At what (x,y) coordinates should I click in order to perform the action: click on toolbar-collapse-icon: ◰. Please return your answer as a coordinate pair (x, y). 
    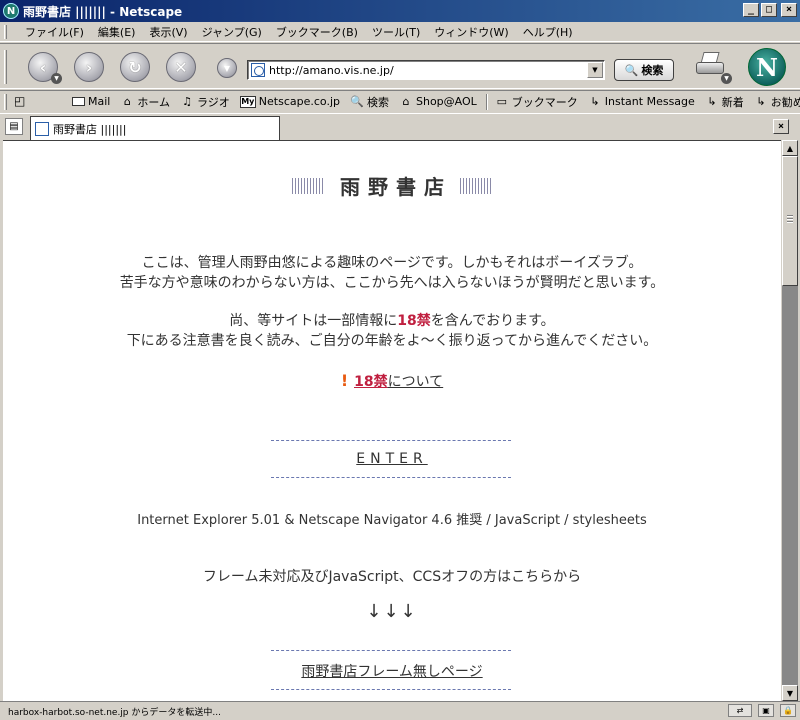
    Looking at the image, I should click on (19, 101).